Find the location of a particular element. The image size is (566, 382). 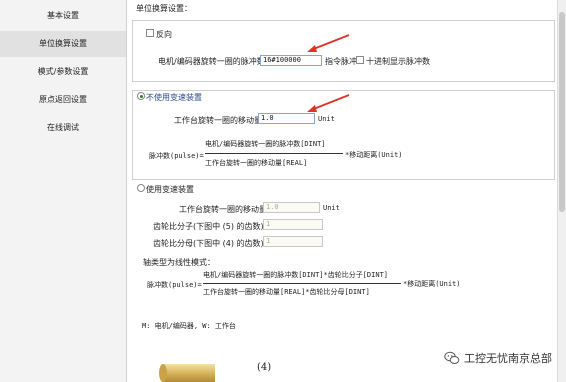

scrollbar-thumb is located at coordinates (562, 112).